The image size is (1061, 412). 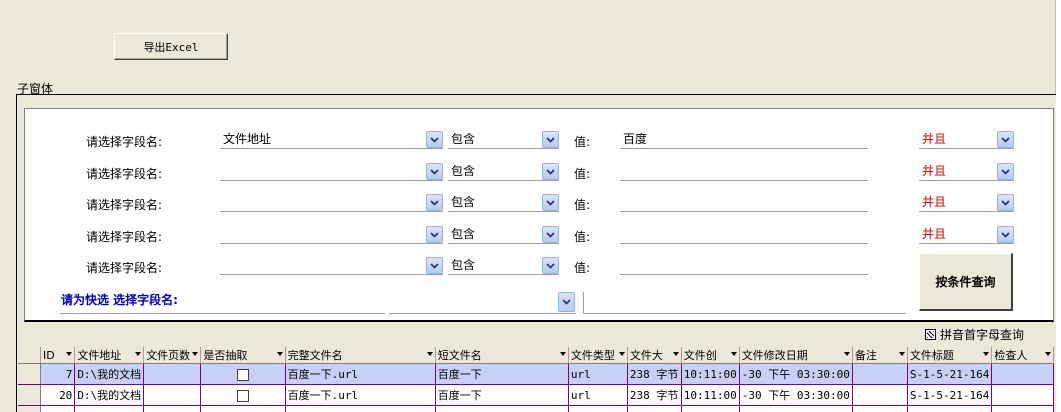 What do you see at coordinates (710, 355) in the screenshot?
I see `column-header: 文件创` at bounding box center [710, 355].